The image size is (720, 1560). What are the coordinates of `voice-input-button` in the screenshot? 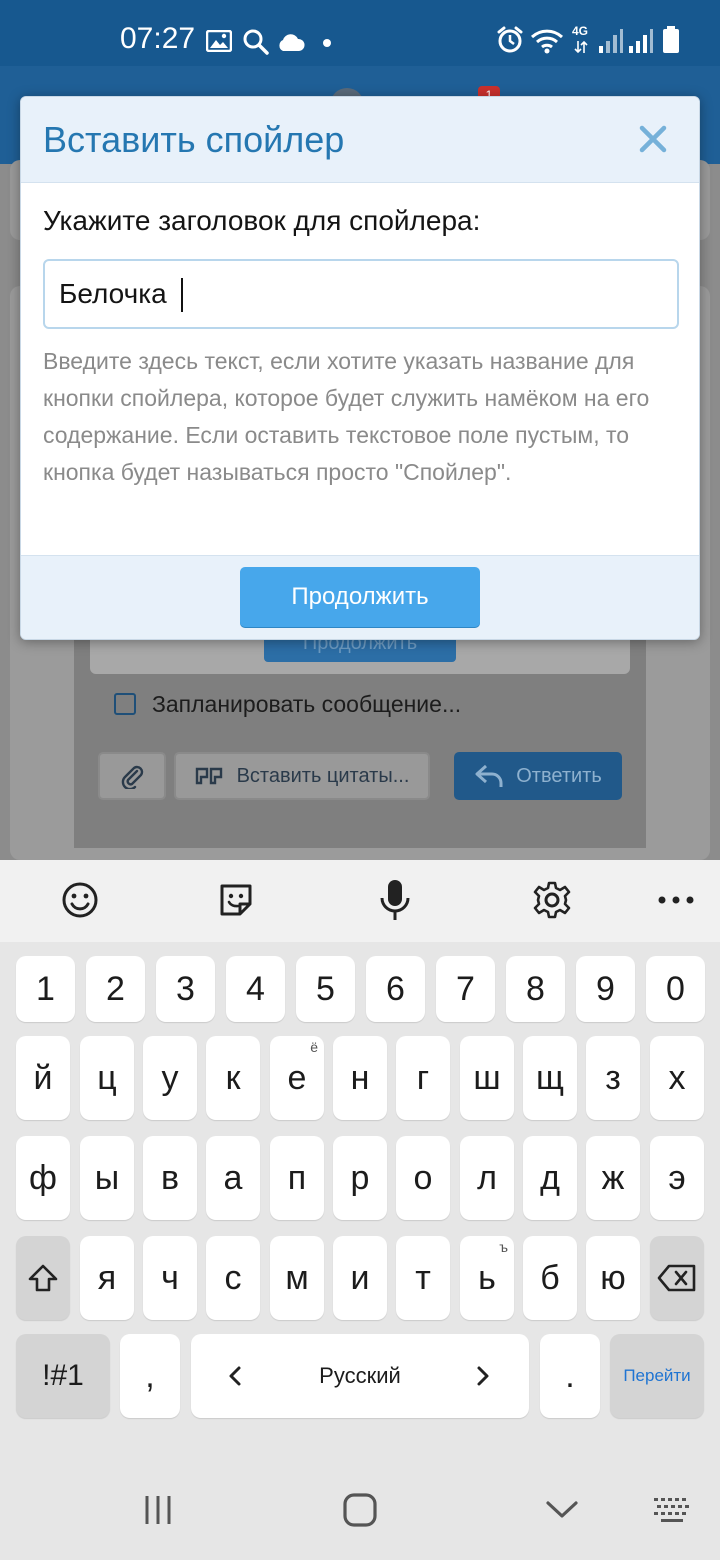 It's located at (395, 900).